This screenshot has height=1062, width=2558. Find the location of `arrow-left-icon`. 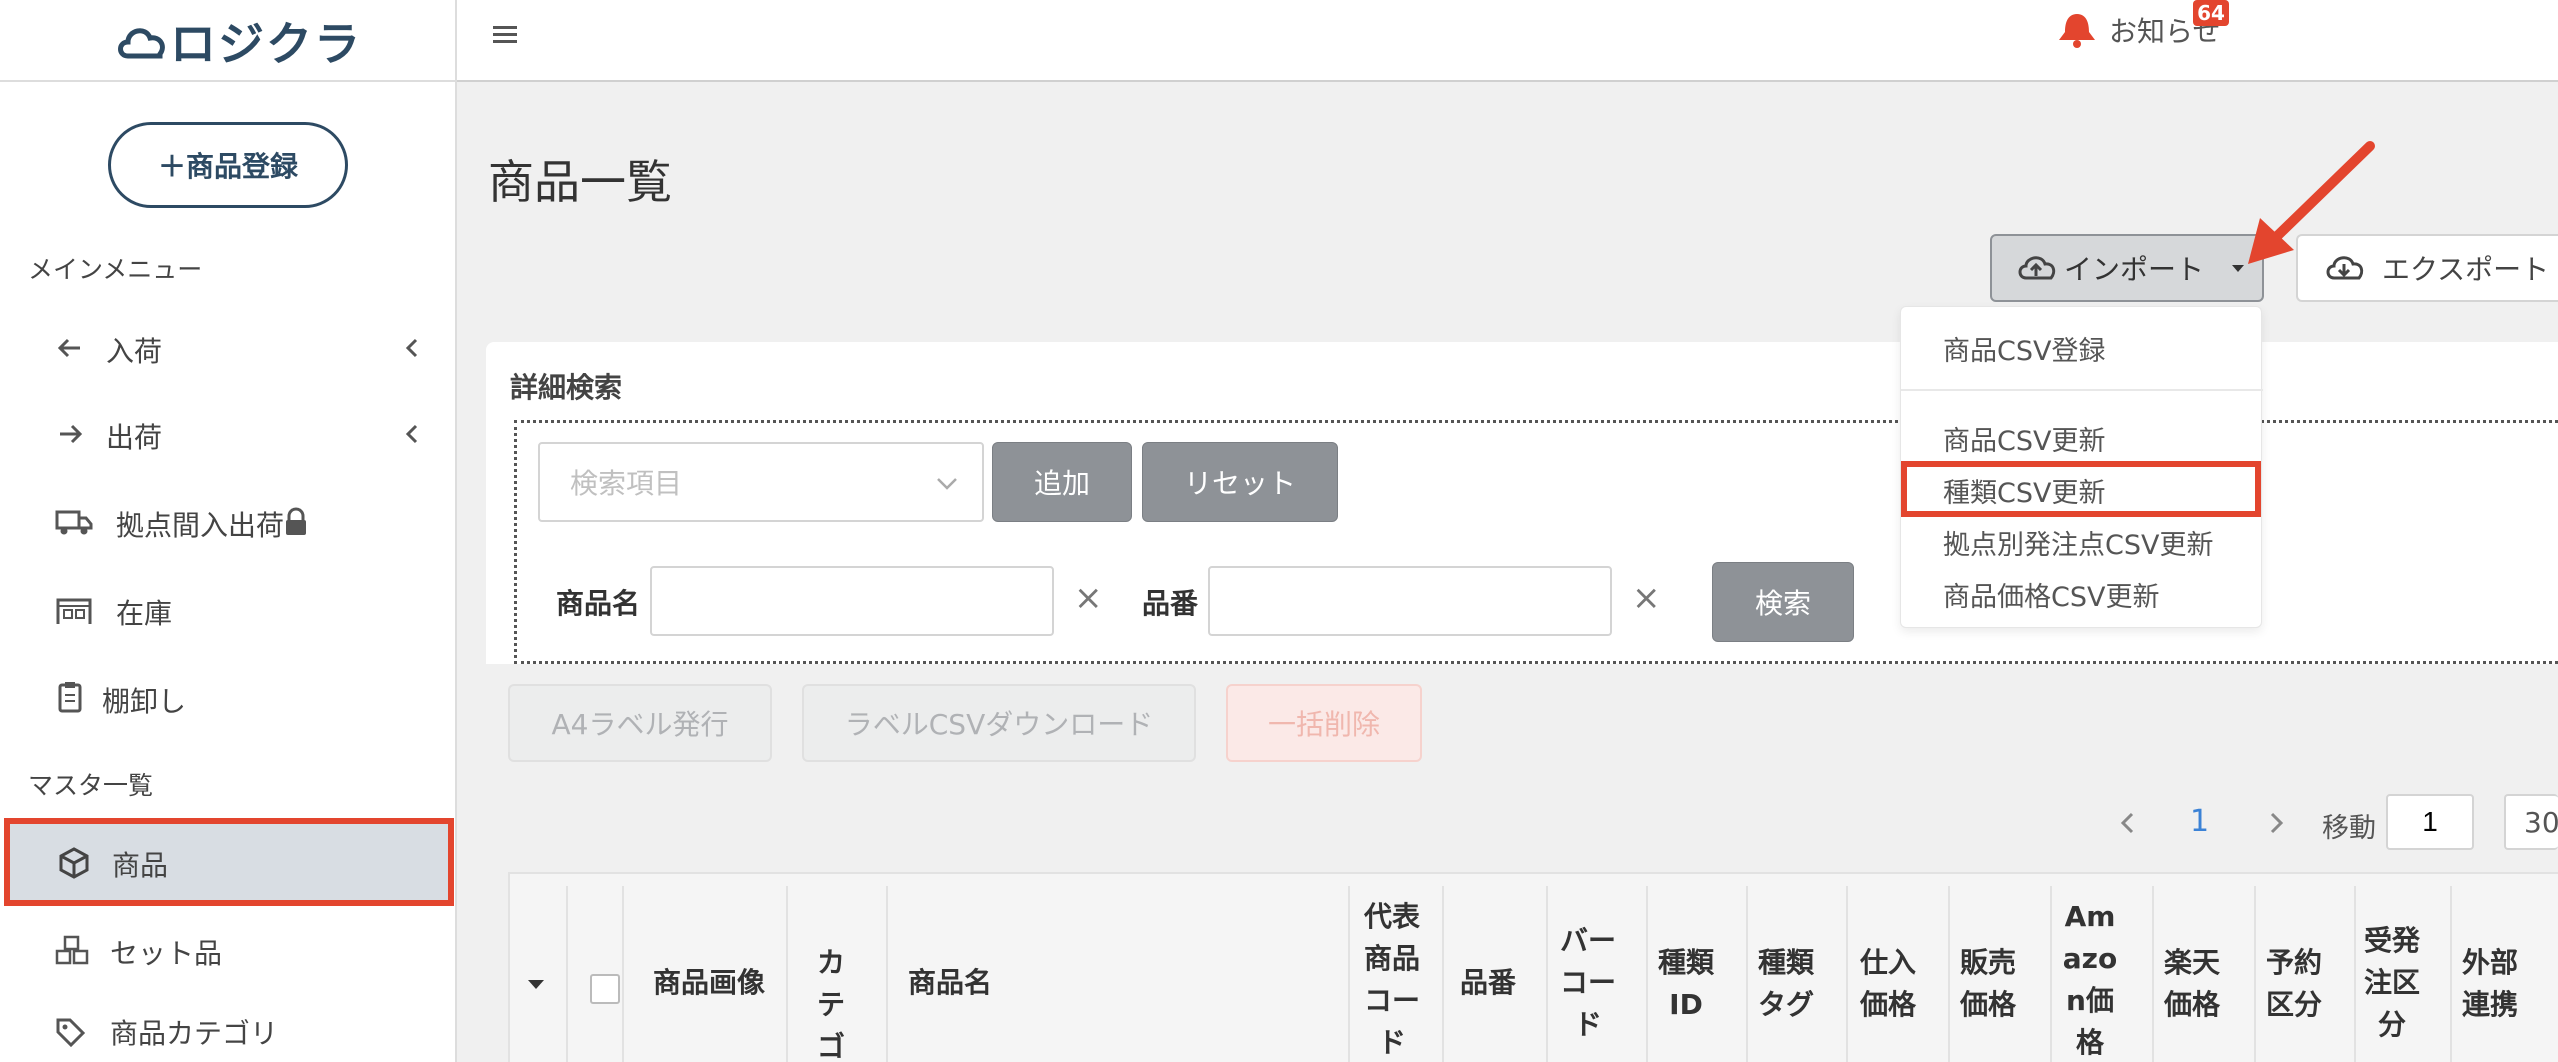

arrow-left-icon is located at coordinates (70, 348).